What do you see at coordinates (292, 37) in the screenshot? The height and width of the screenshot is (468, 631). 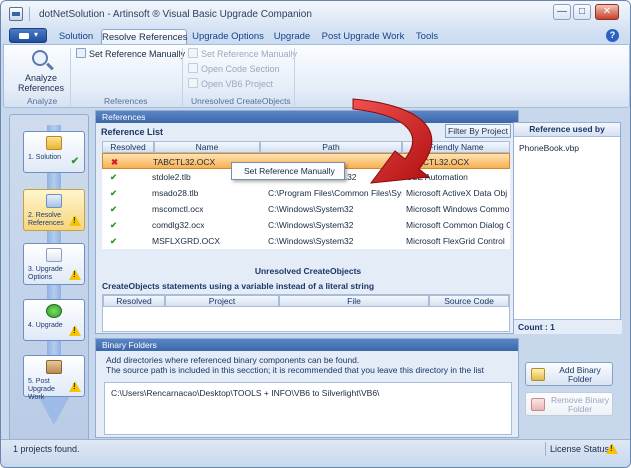 I see `tab-upgrade: Upgrade` at bounding box center [292, 37].